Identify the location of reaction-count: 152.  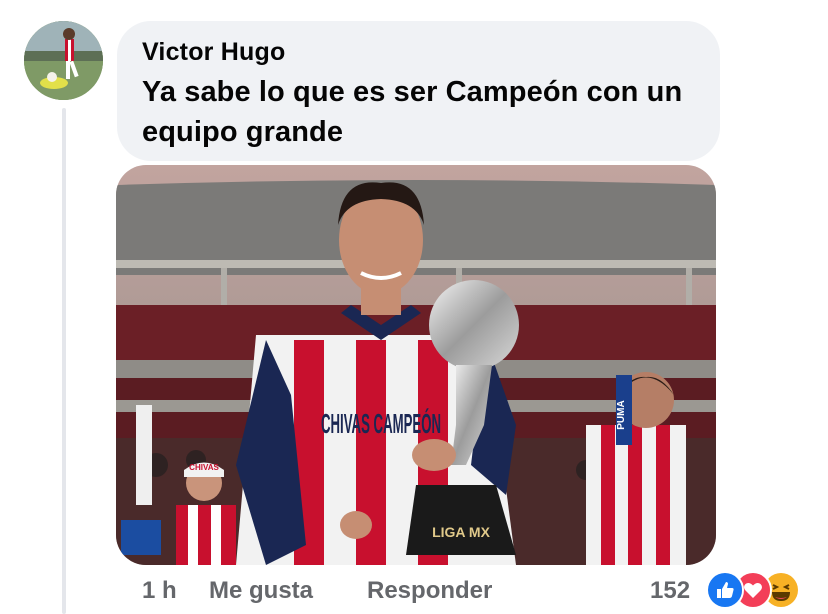
(670, 591).